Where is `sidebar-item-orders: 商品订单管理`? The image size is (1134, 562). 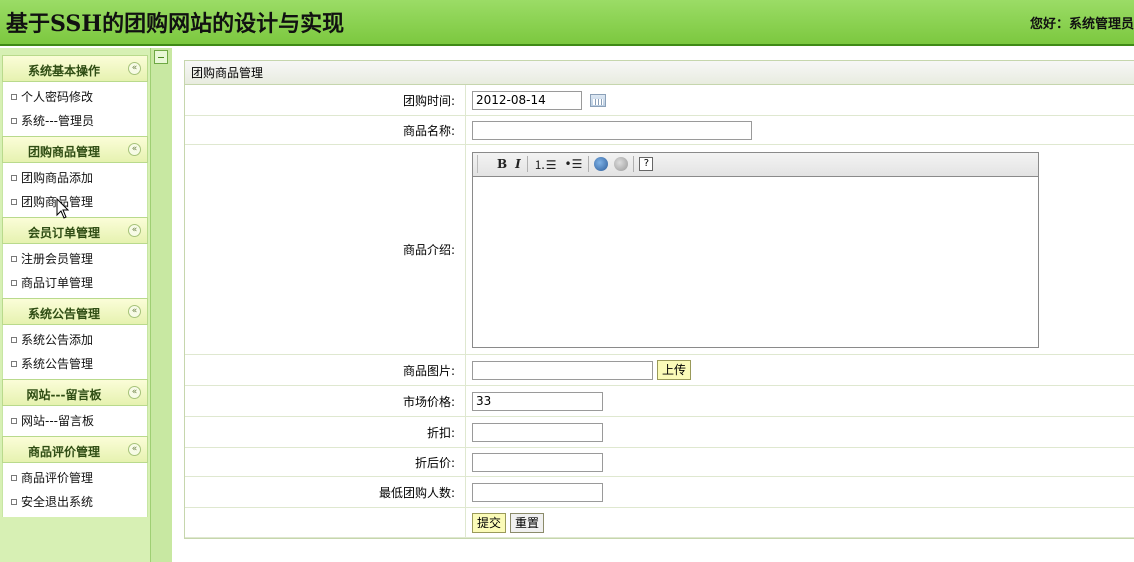 sidebar-item-orders: 商品订单管理 is located at coordinates (75, 284).